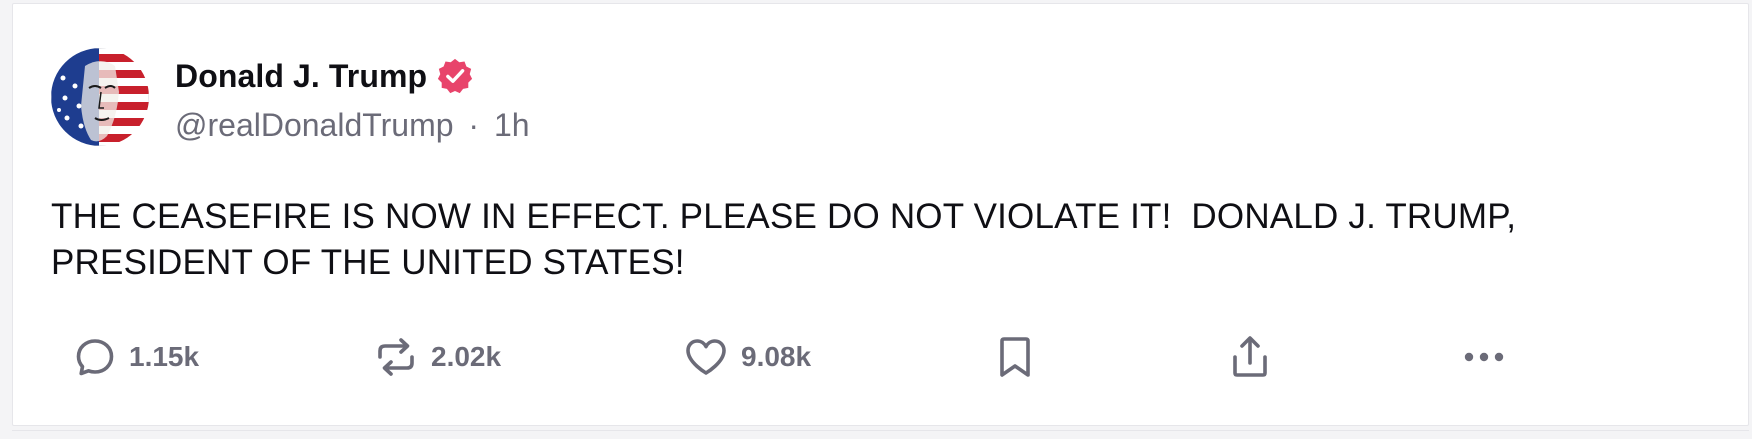 Image resolution: width=1752 pixels, height=439 pixels. I want to click on reply-button: 1.15k, so click(136, 357).